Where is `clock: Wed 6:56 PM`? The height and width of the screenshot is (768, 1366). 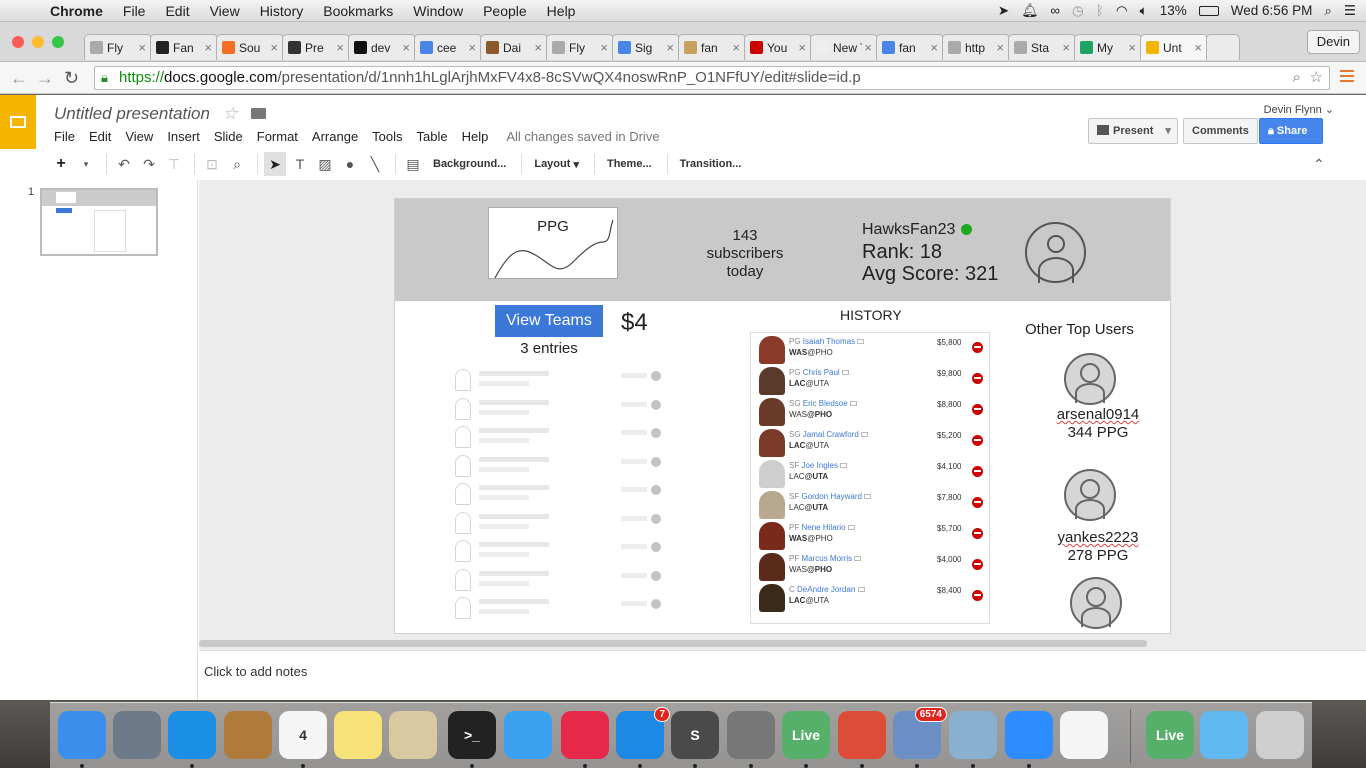 clock: Wed 6:56 PM is located at coordinates (1272, 10).